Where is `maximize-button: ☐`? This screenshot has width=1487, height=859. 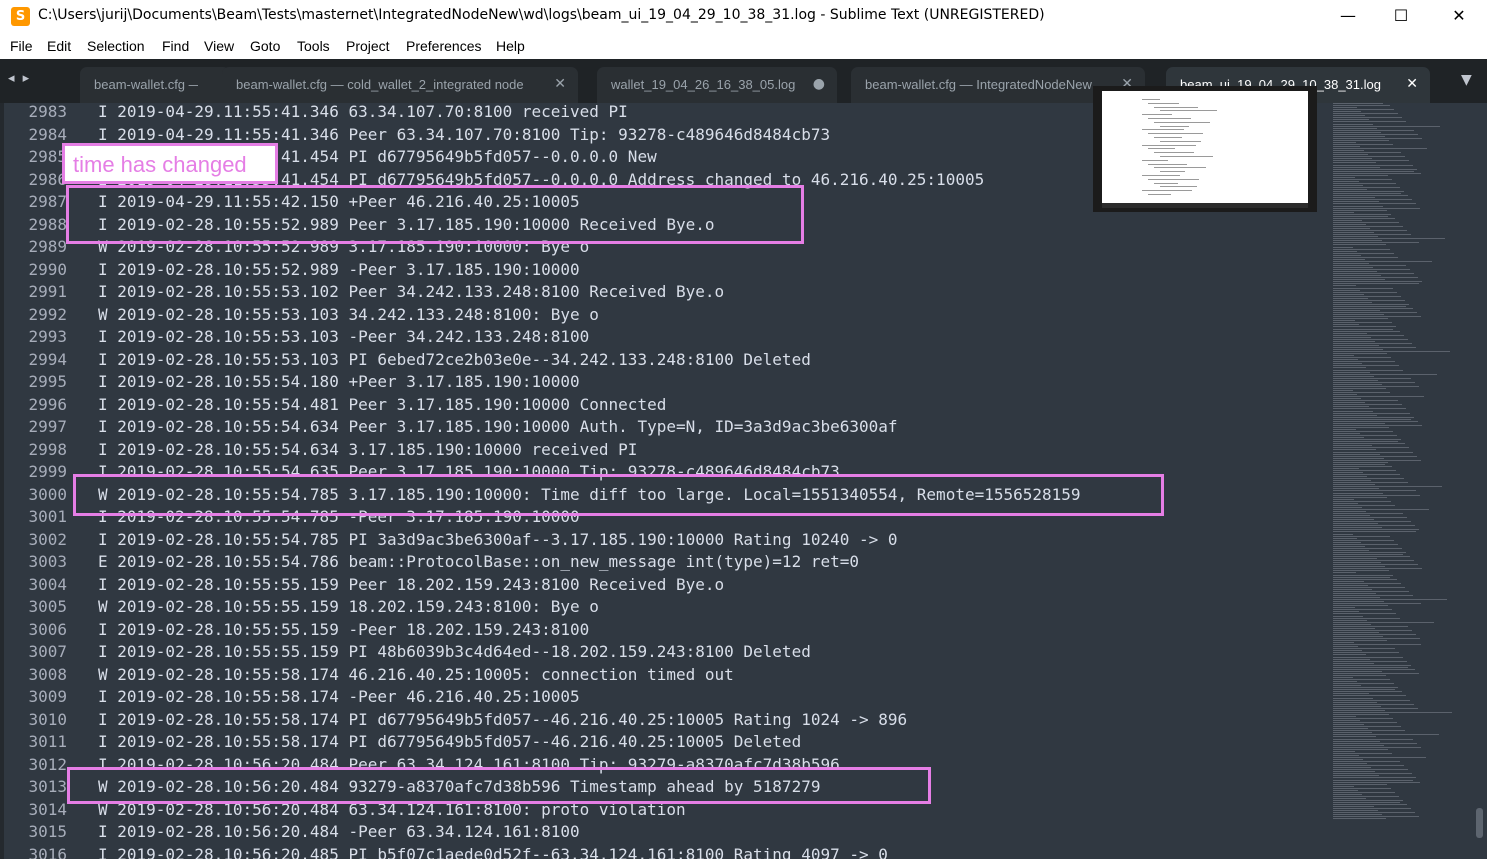 maximize-button: ☐ is located at coordinates (1401, 16).